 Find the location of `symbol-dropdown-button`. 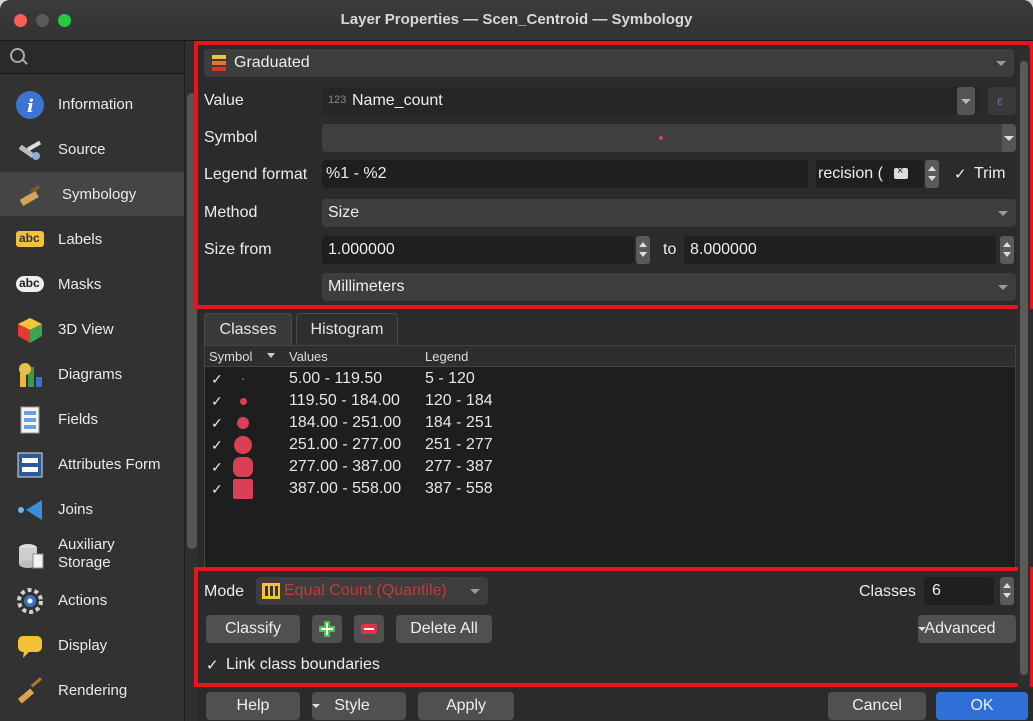

symbol-dropdown-button is located at coordinates (1009, 138).